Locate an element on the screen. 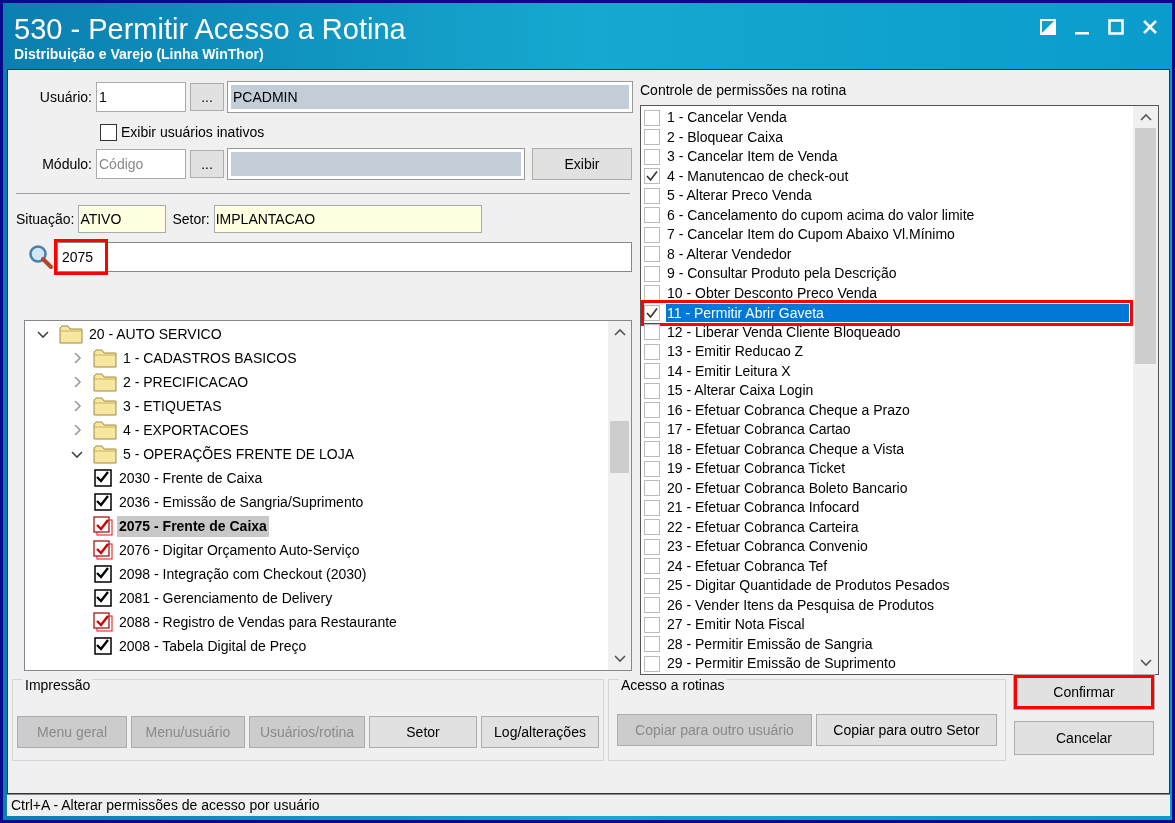 The width and height of the screenshot is (1175, 823). tree-item: 5 - OPERAÇÕES FRENTE DE LOJA is located at coordinates (239, 454).